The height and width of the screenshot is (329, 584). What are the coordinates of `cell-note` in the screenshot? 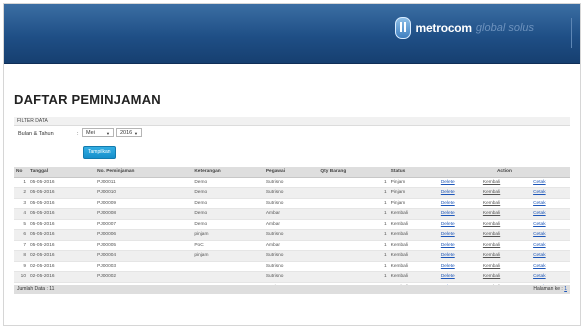 It's located at (228, 266).